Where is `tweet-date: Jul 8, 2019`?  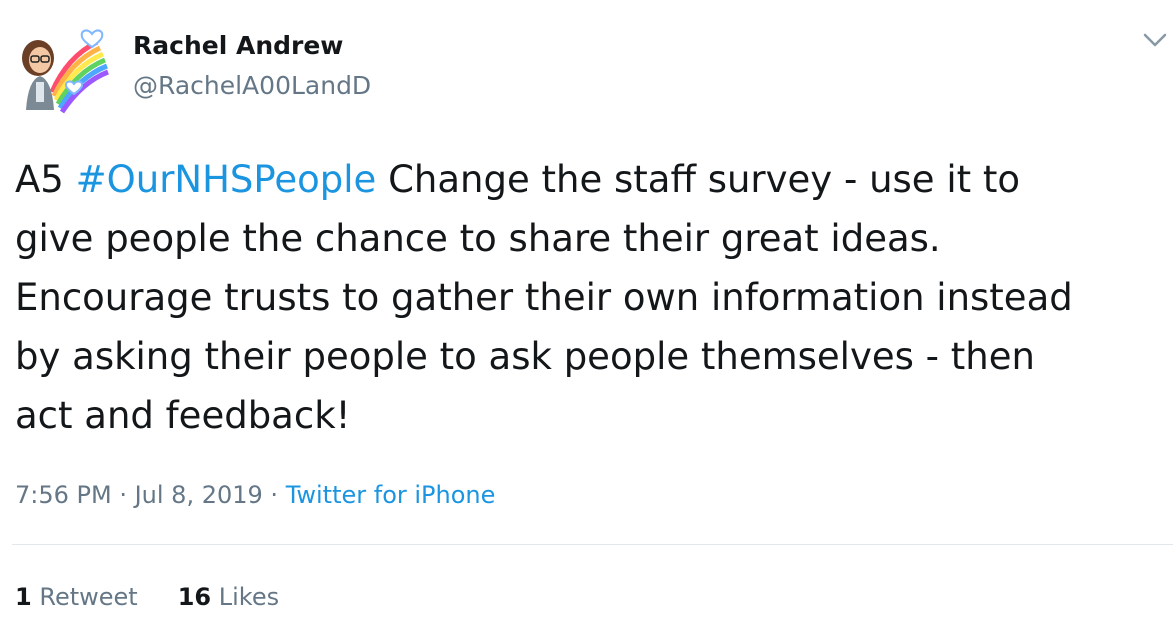 tweet-date: Jul 8, 2019 is located at coordinates (199, 495).